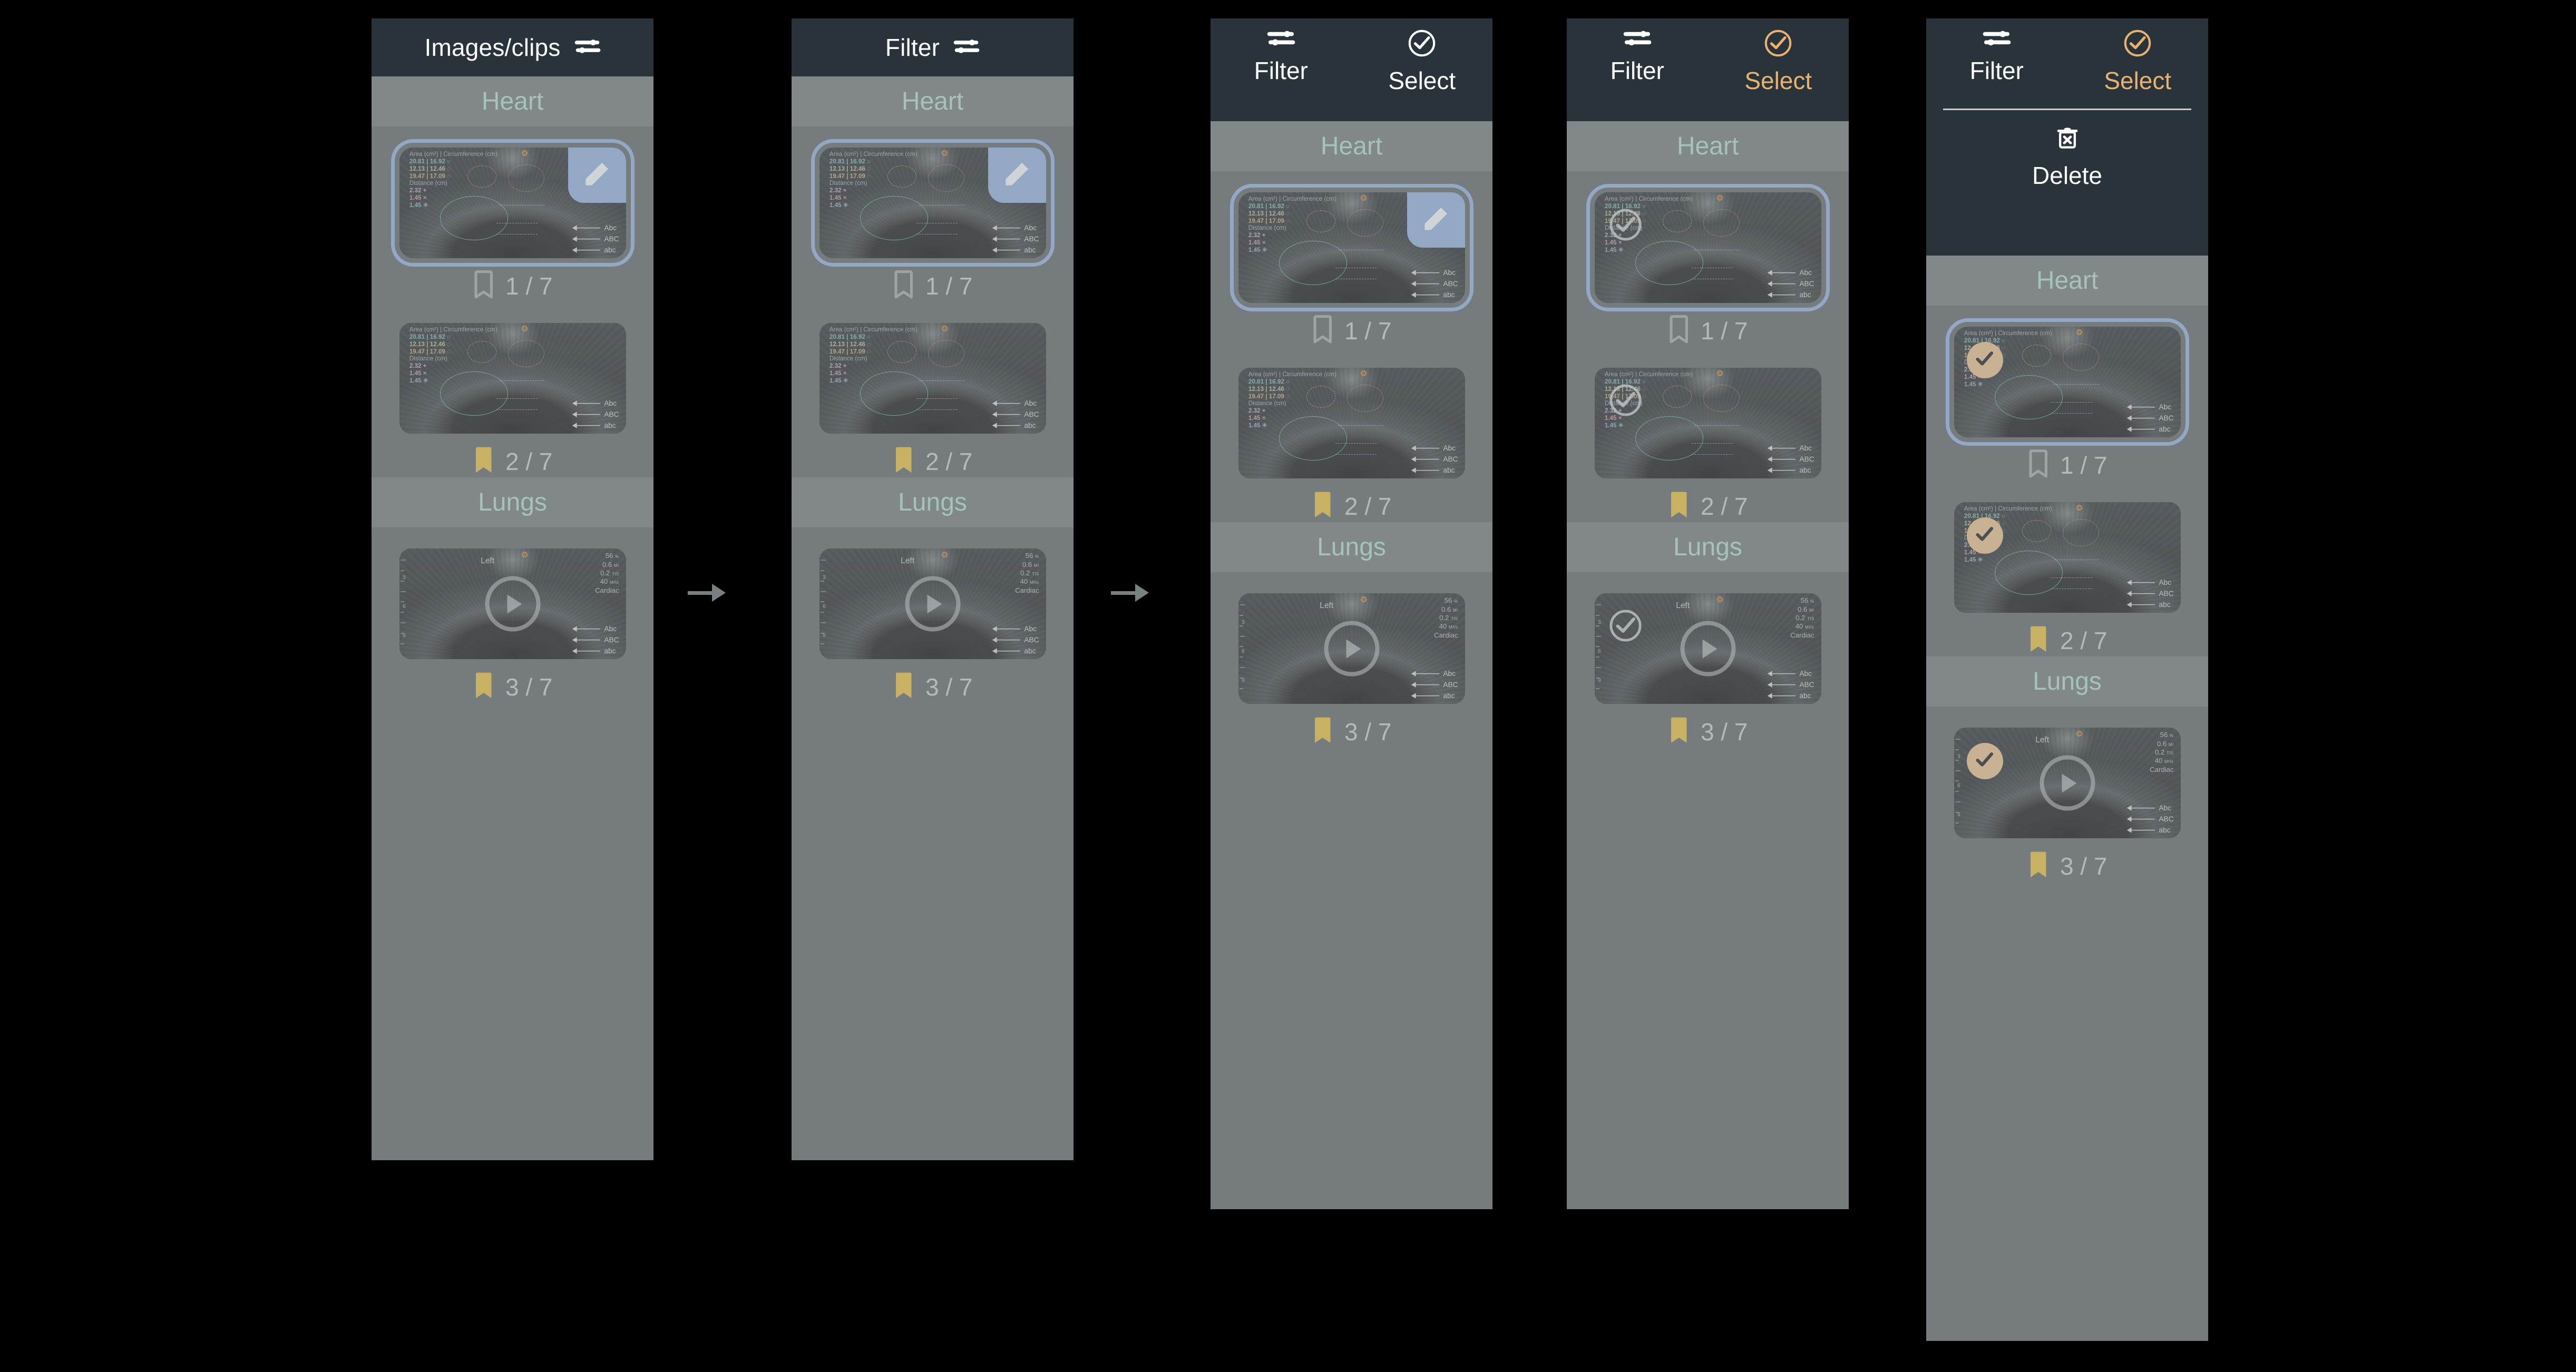 The height and width of the screenshot is (1372, 2576). What do you see at coordinates (1351, 732) in the screenshot?
I see `thumbnail-meta-row: 3 / 7` at bounding box center [1351, 732].